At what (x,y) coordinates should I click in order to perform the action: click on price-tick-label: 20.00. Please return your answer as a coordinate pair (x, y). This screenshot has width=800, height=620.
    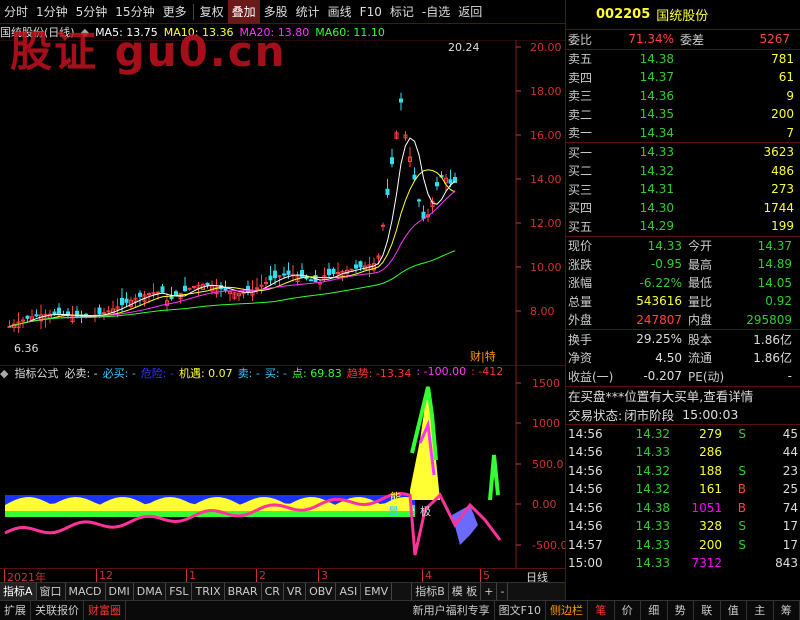
    Looking at the image, I should click on (546, 47).